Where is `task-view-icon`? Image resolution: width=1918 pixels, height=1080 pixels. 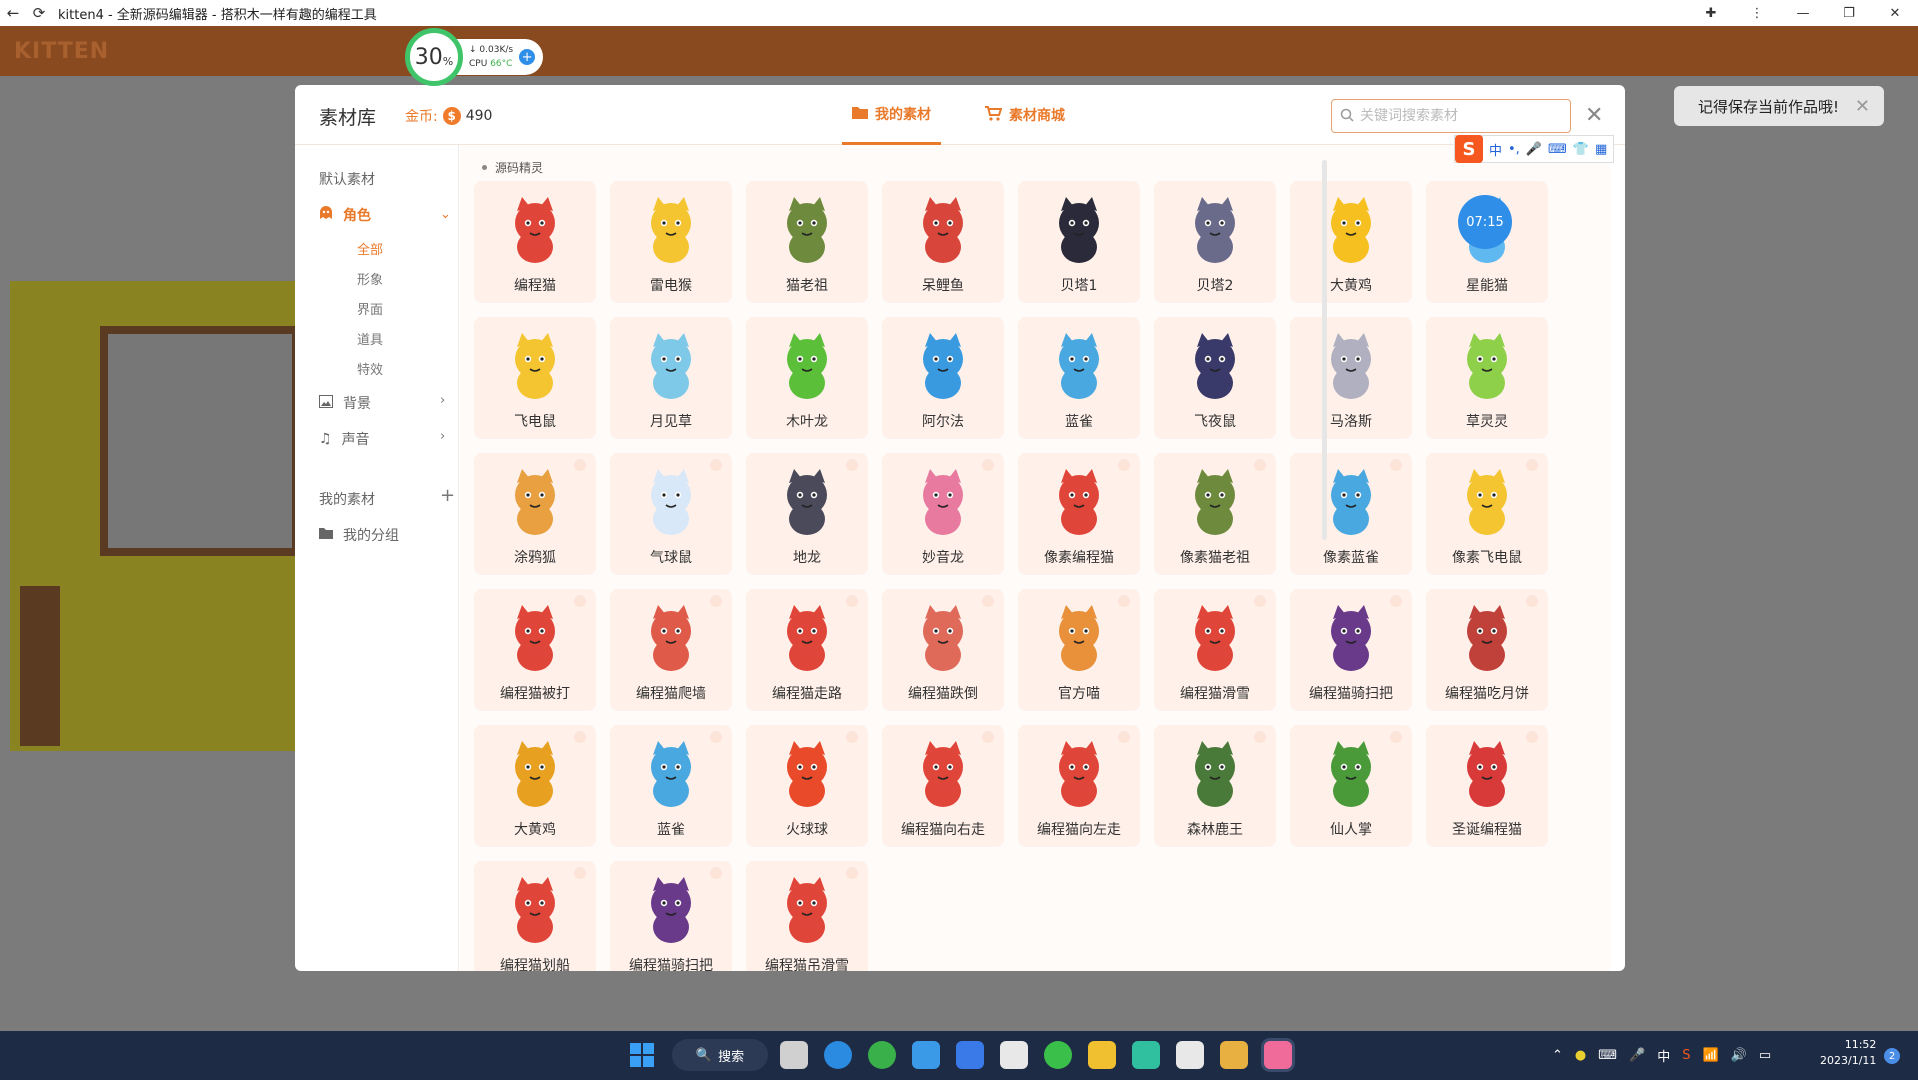 task-view-icon is located at coordinates (794, 1055).